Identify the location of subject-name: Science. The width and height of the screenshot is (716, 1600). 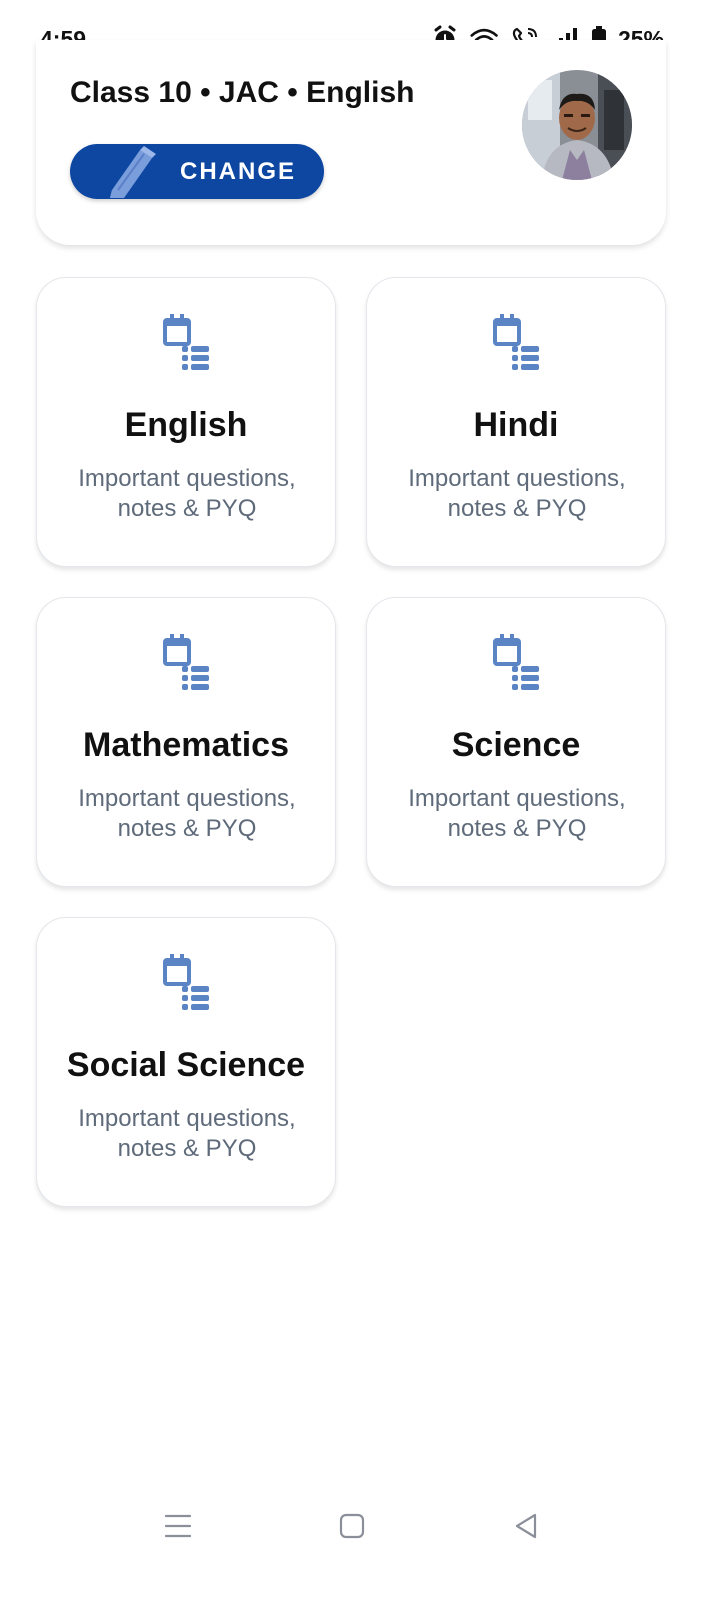
(516, 745).